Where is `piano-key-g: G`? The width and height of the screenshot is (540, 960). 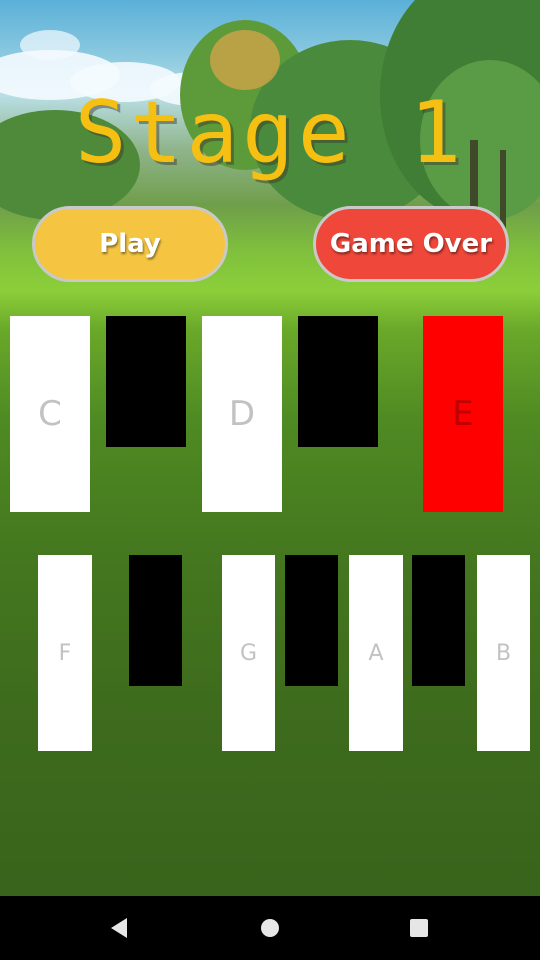
piano-key-g: G is located at coordinates (248, 653).